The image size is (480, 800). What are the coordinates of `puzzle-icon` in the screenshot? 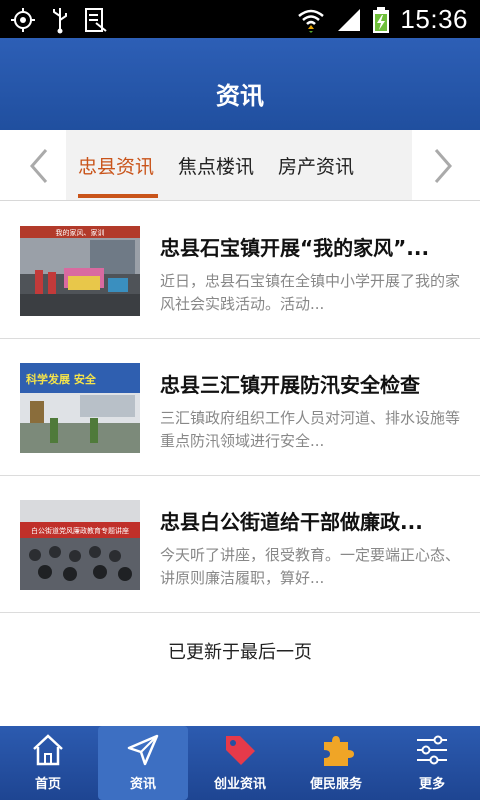 It's located at (339, 751).